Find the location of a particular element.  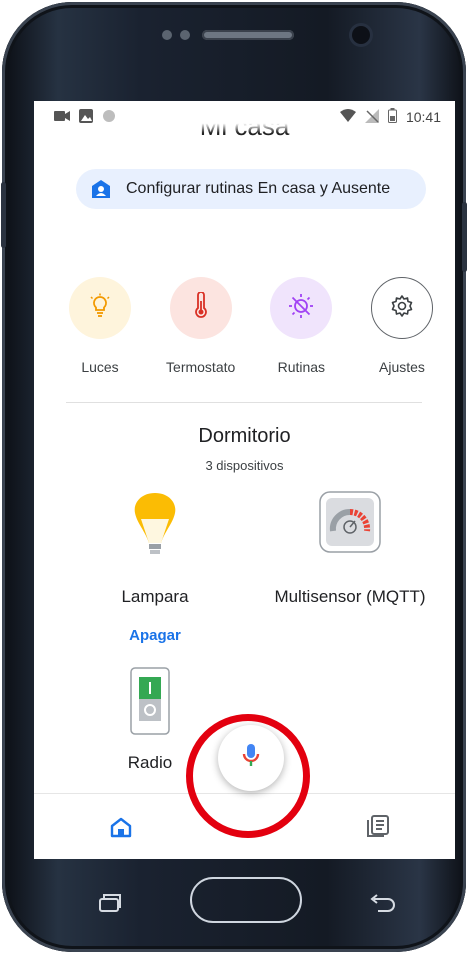

routines-chip-label: Configurar rutinas En casa y Ausente is located at coordinates (258, 188).